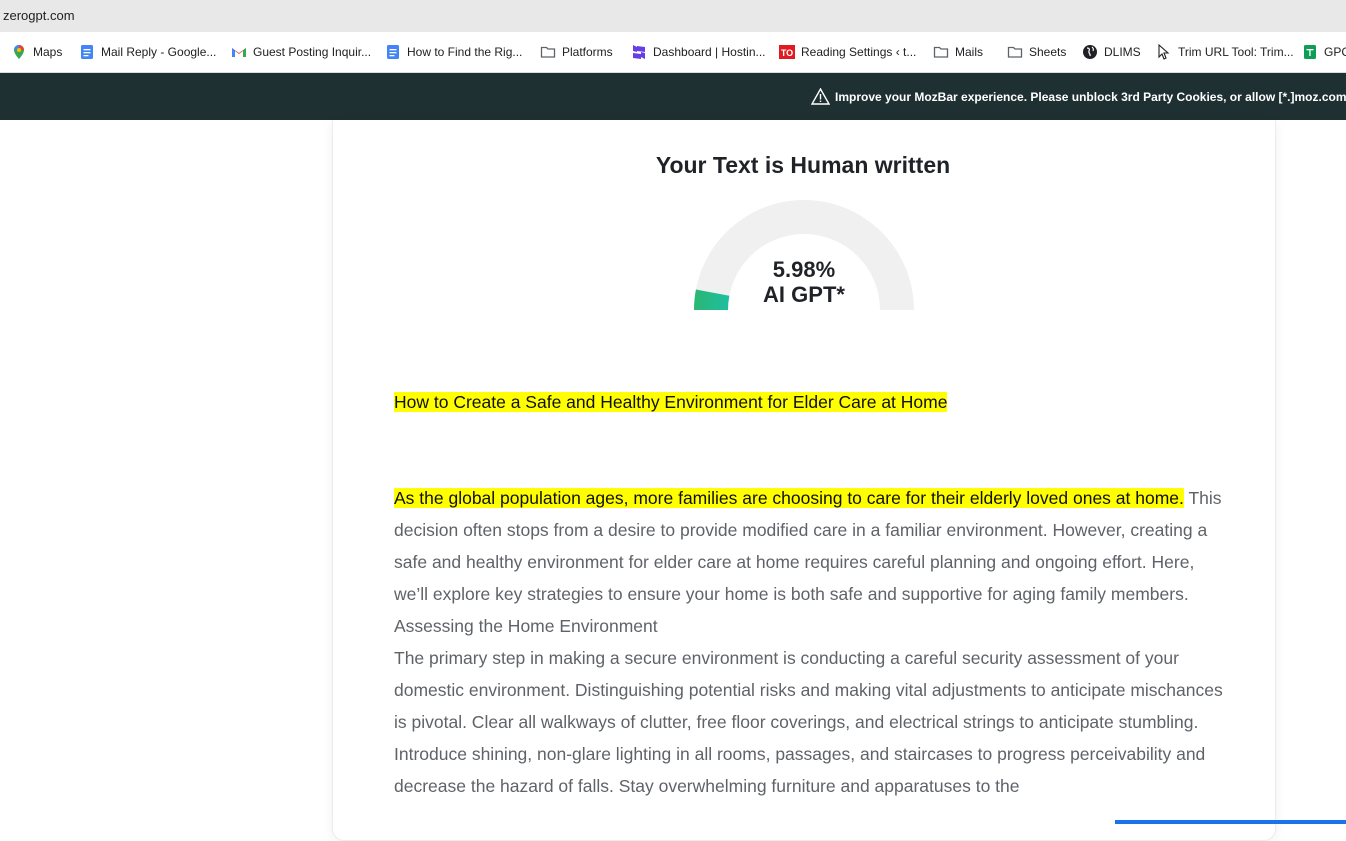 The width and height of the screenshot is (1346, 841). I want to click on to-icon: TO, so click(787, 52).